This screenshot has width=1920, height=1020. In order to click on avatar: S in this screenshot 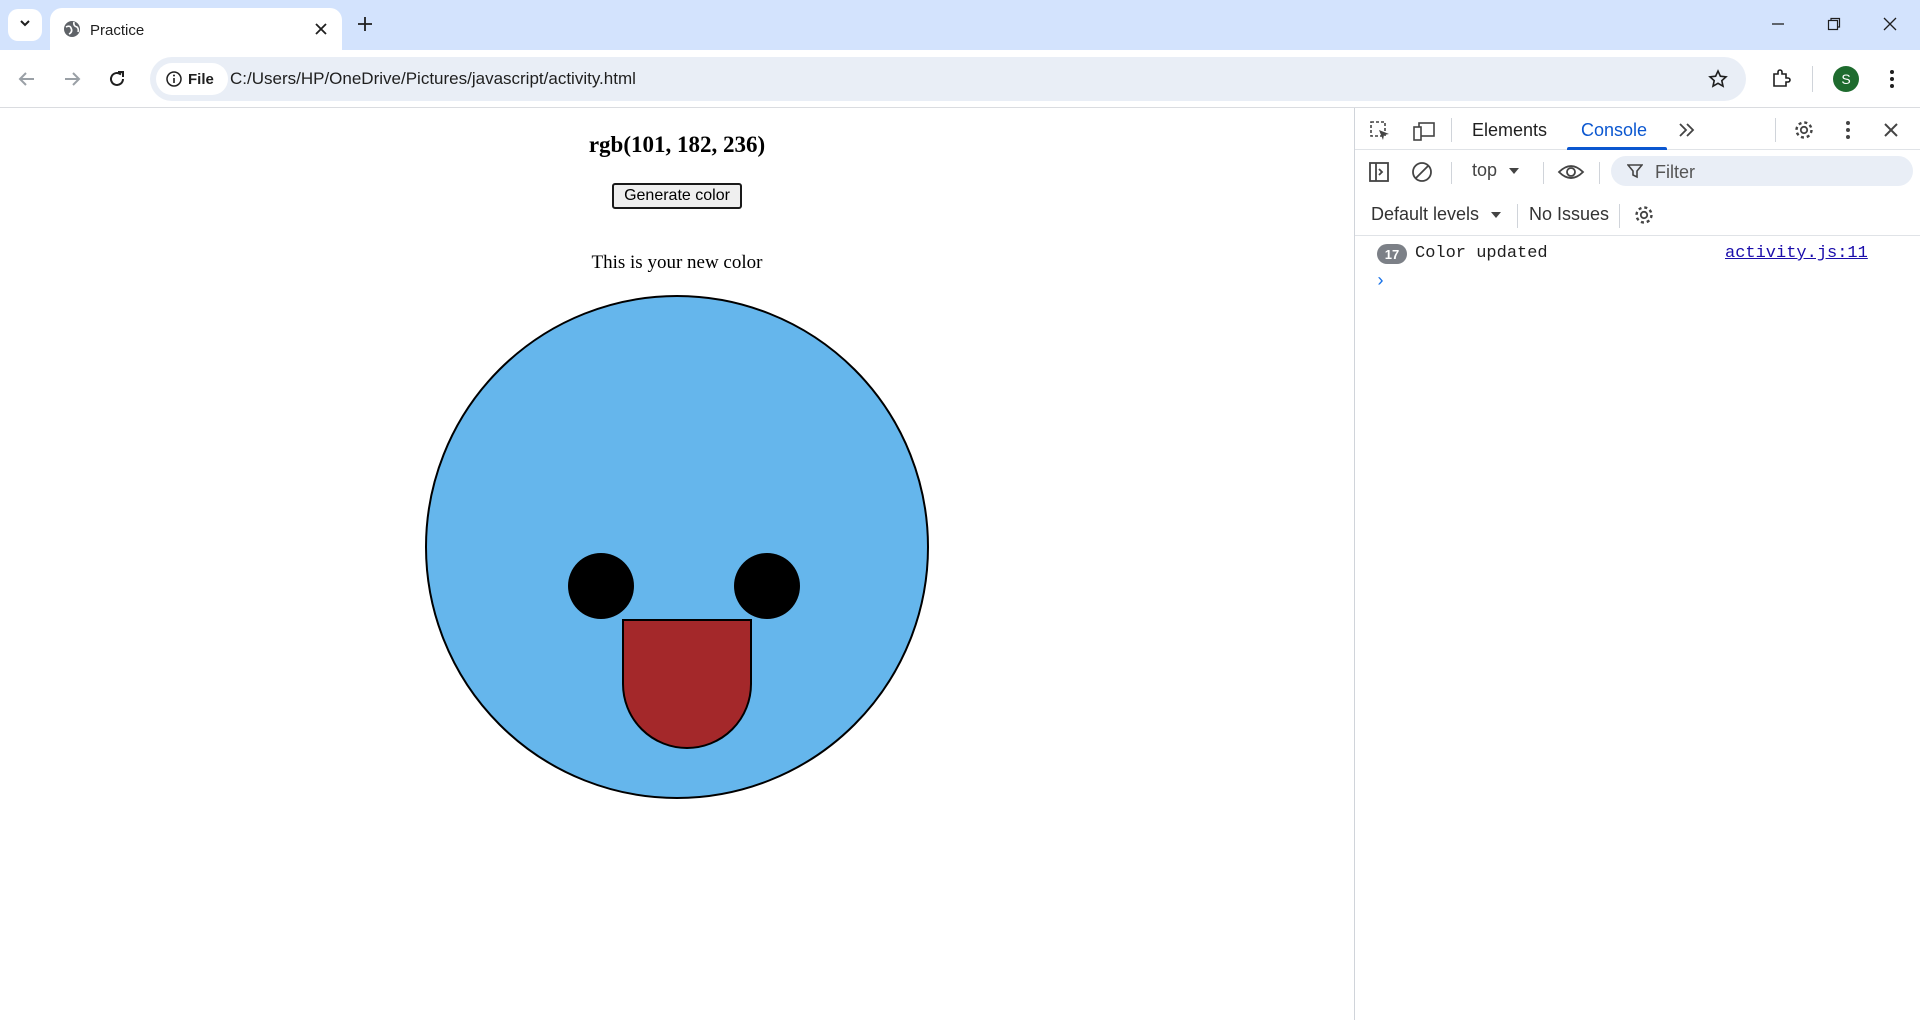, I will do `click(1846, 79)`.